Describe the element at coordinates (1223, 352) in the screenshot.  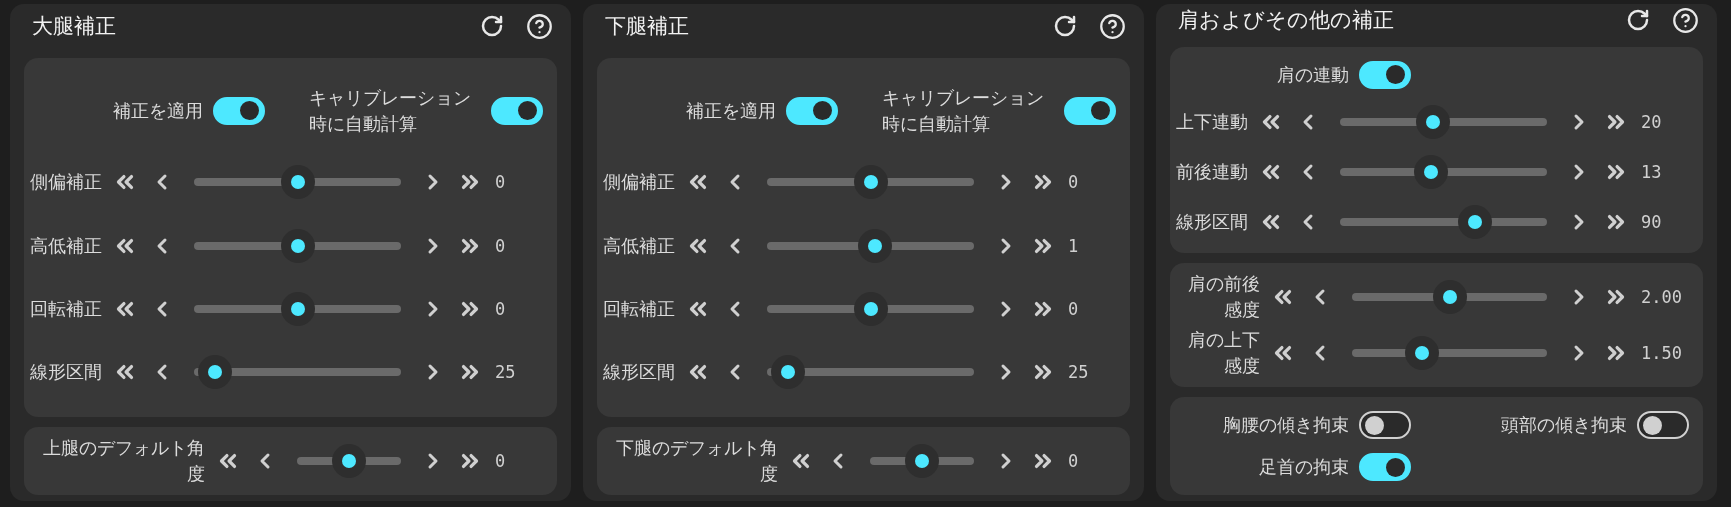
I see `slider-label: 肩の上下感度` at that location.